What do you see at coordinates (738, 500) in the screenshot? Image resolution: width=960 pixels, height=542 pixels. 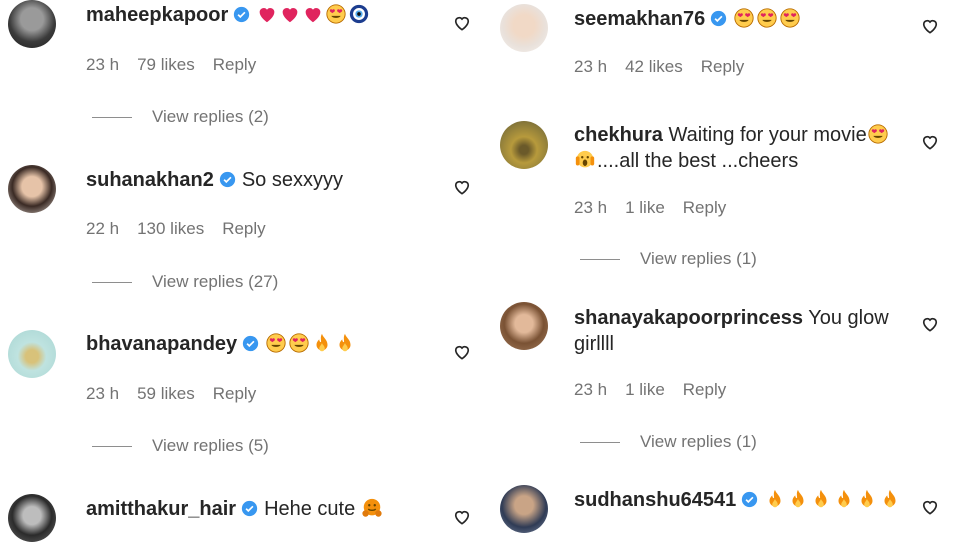 I see `comment-body: sudhanshu64541` at bounding box center [738, 500].